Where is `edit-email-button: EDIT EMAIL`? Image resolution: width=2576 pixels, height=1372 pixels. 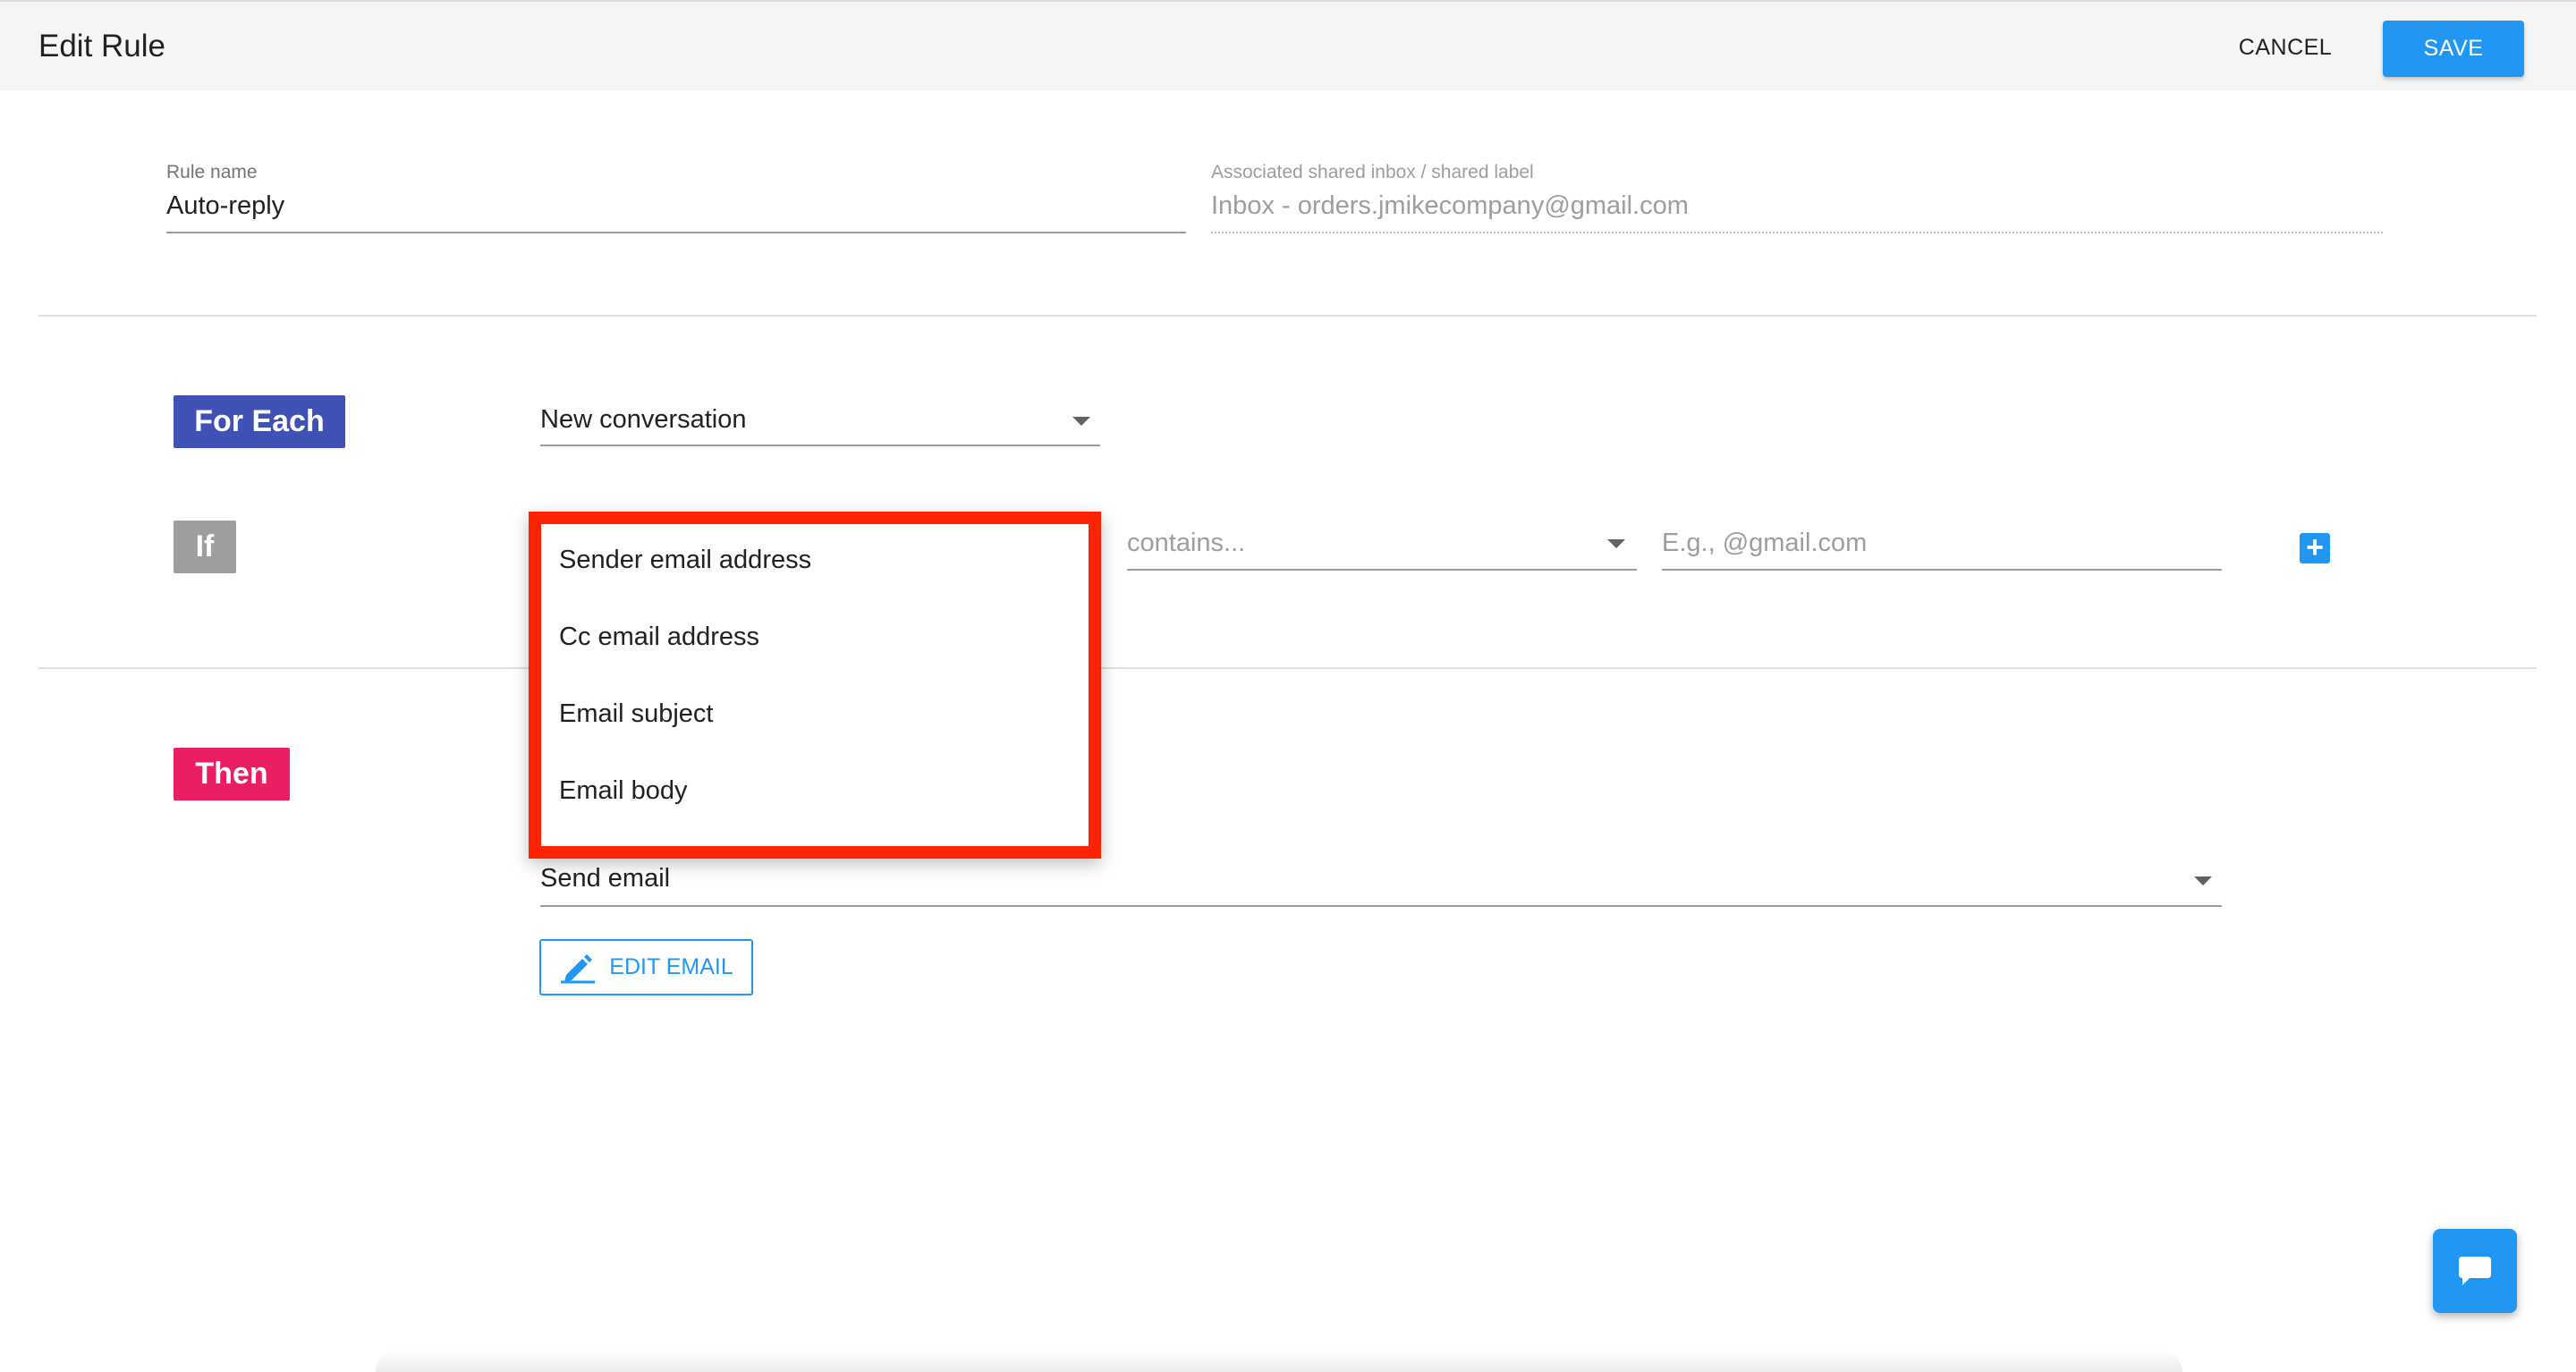 edit-email-button: EDIT EMAIL is located at coordinates (646, 967).